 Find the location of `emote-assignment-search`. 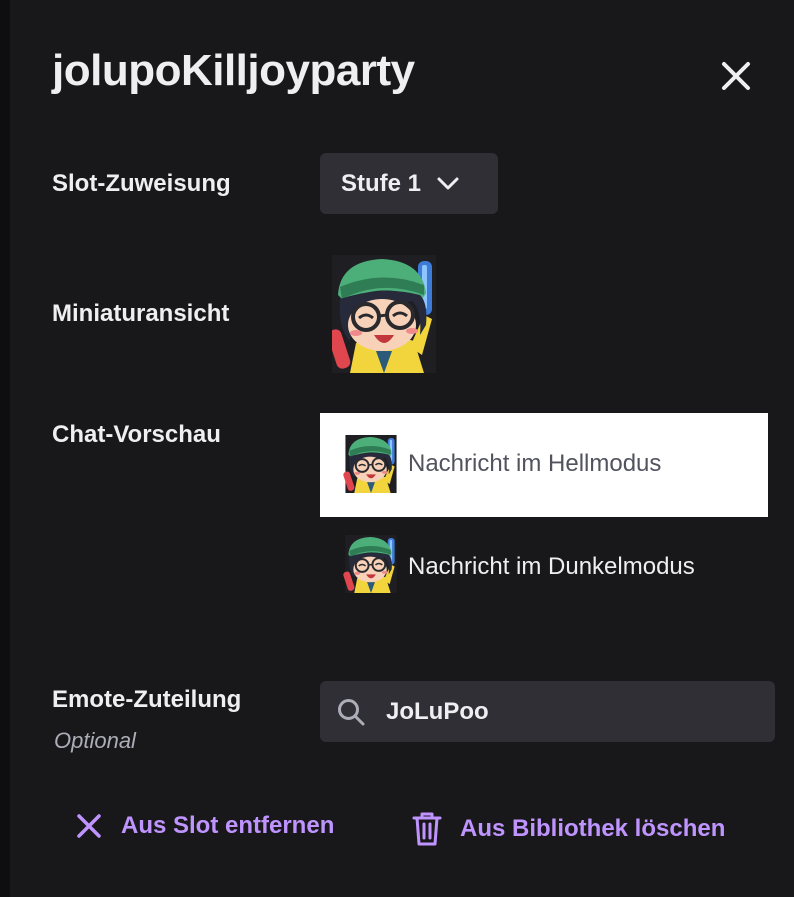

emote-assignment-search is located at coordinates (547, 711).